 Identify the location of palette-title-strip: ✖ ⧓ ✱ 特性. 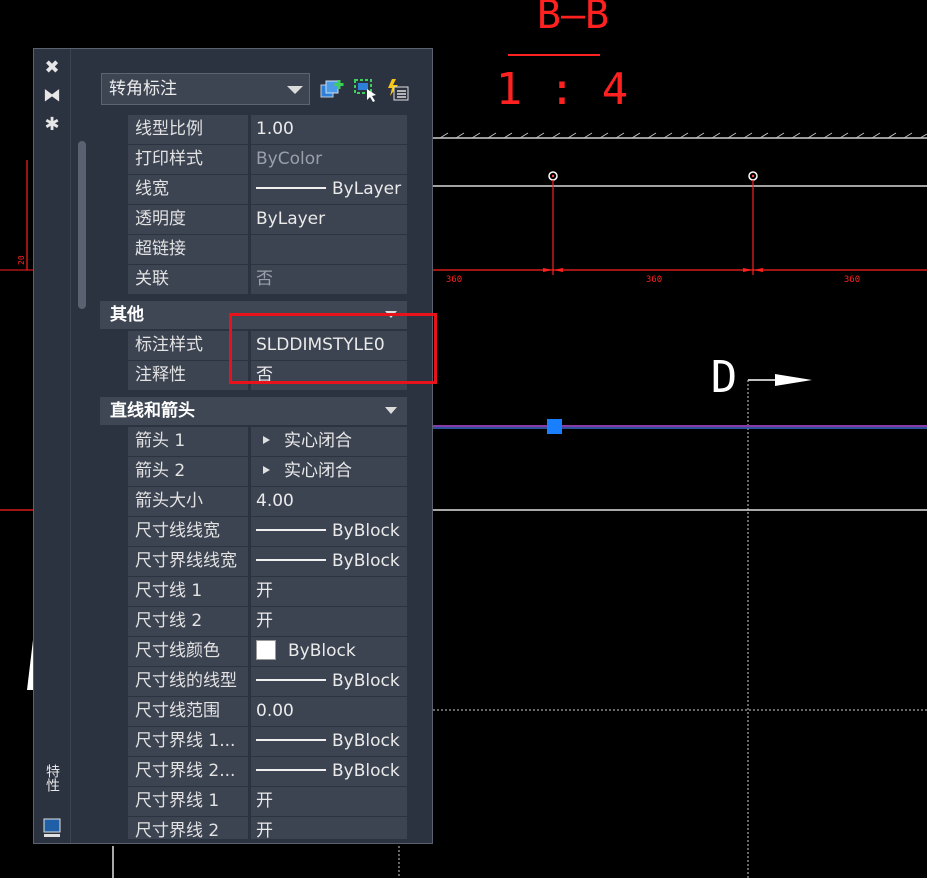
(52, 446).